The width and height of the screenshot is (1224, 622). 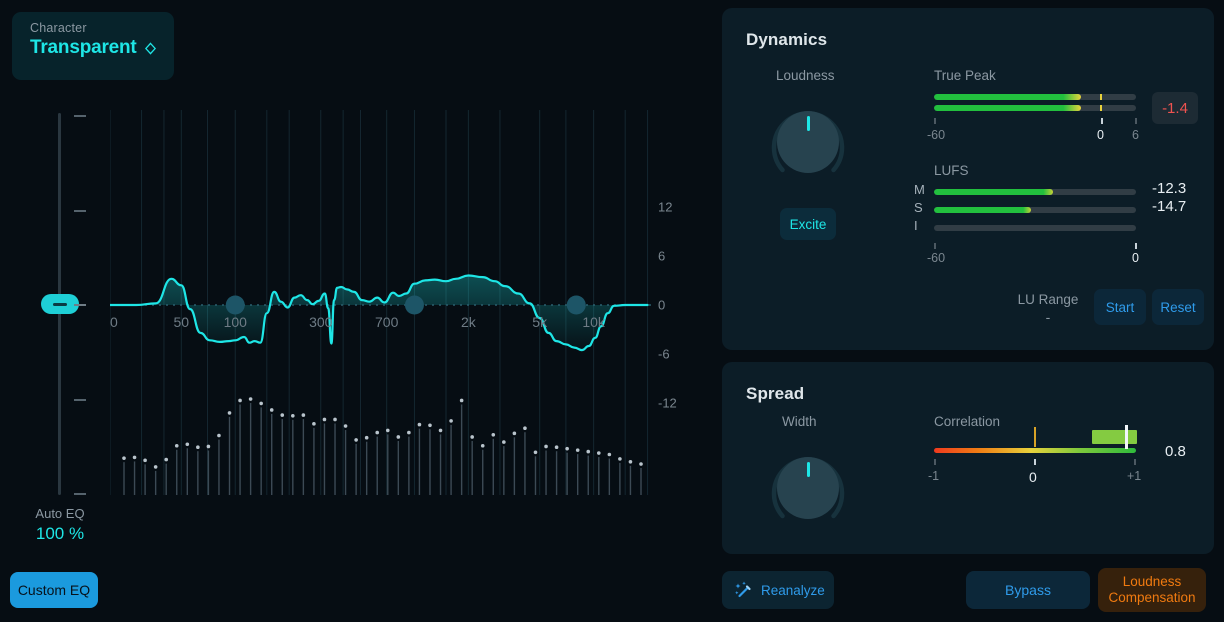 What do you see at coordinates (81, 304) in the screenshot?
I see `slider-tick-marks` at bounding box center [81, 304].